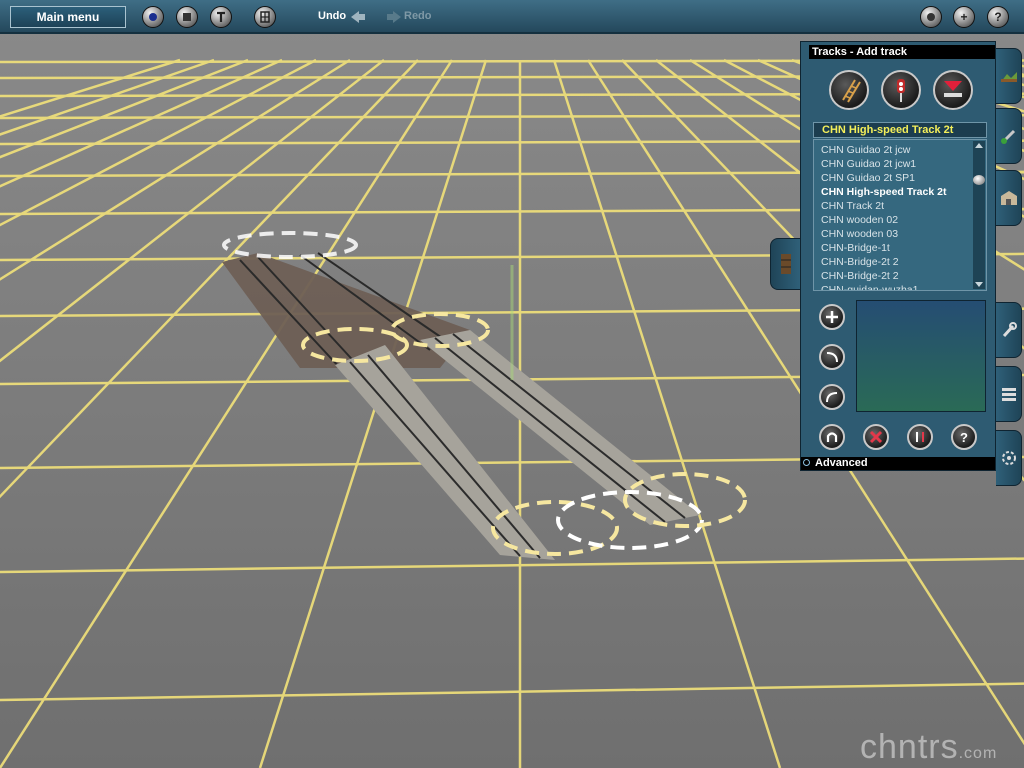 The height and width of the screenshot is (768, 1024). Describe the element at coordinates (979, 145) in the screenshot. I see `scroll-up-icon` at that location.